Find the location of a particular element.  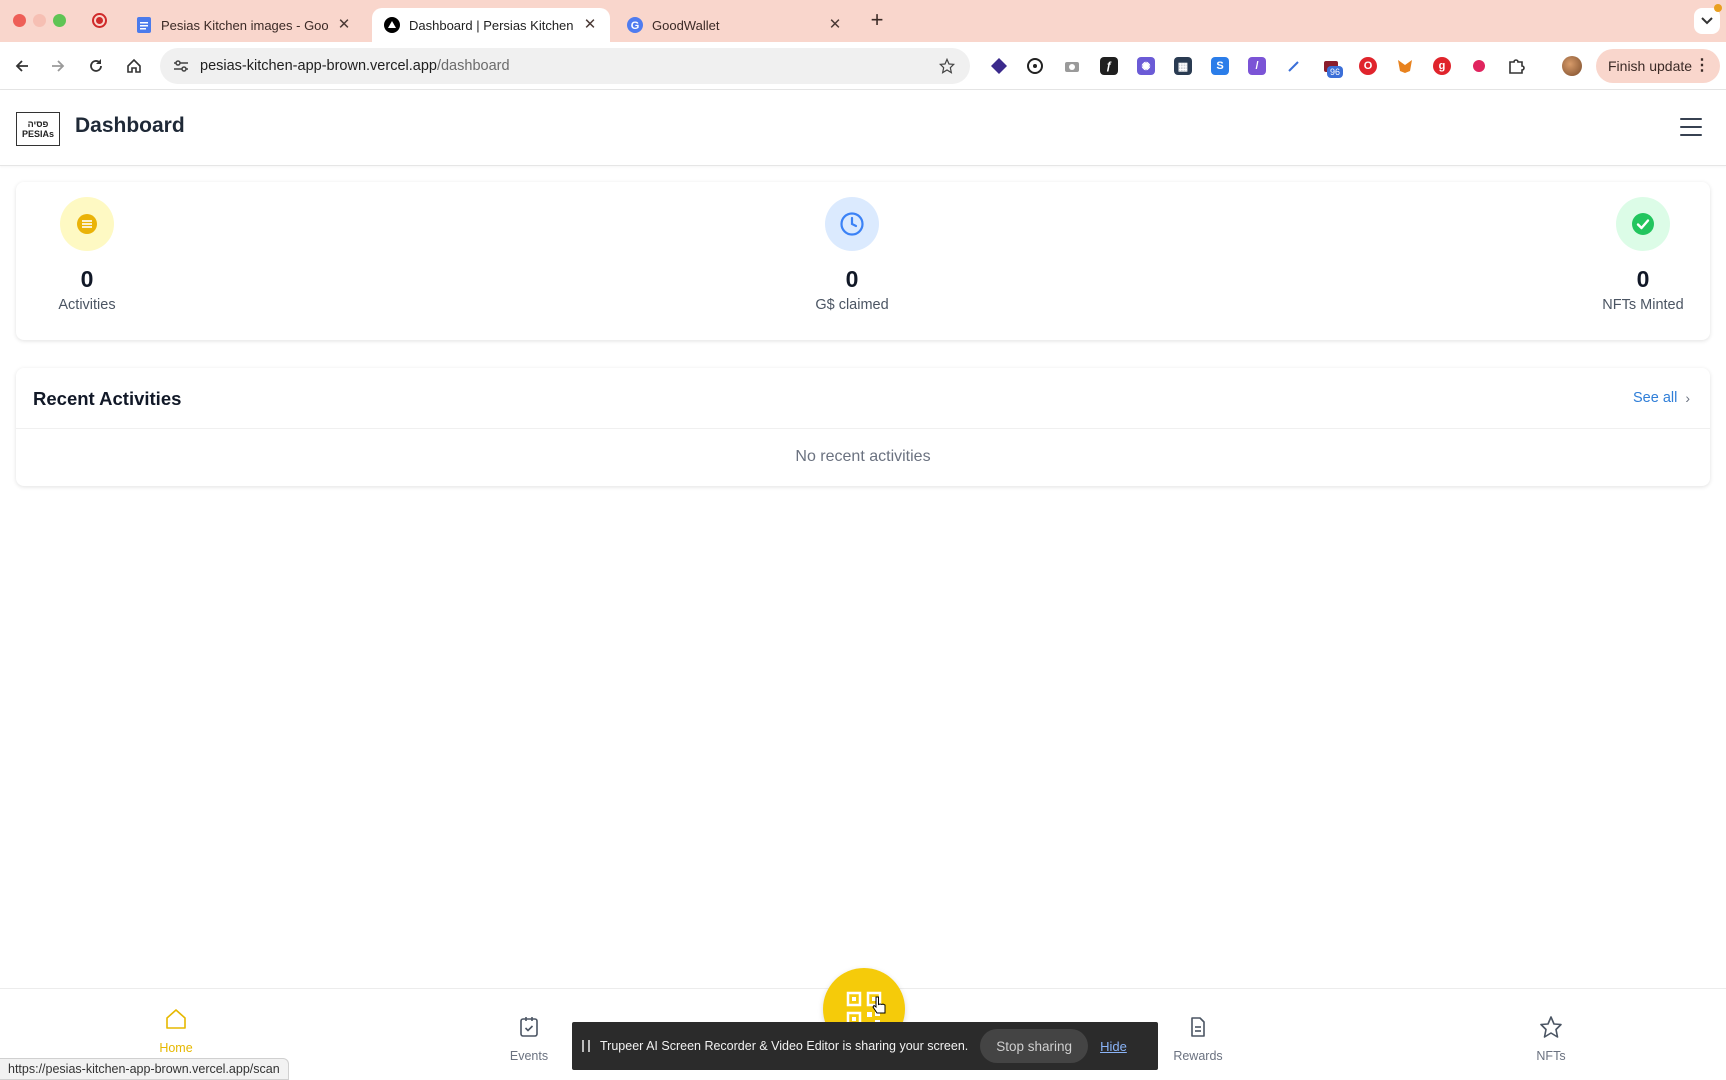

extension-gear-icon: ✺ is located at coordinates (1146, 66).